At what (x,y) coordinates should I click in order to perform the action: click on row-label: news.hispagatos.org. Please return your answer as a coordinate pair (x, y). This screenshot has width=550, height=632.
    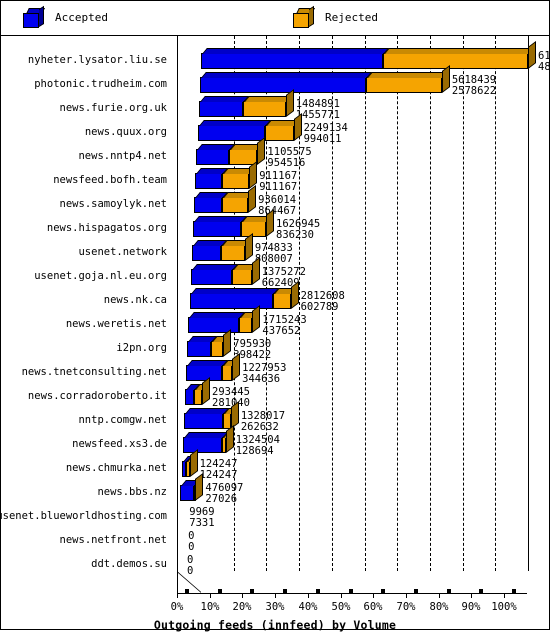
    Looking at the image, I should click on (106, 228).